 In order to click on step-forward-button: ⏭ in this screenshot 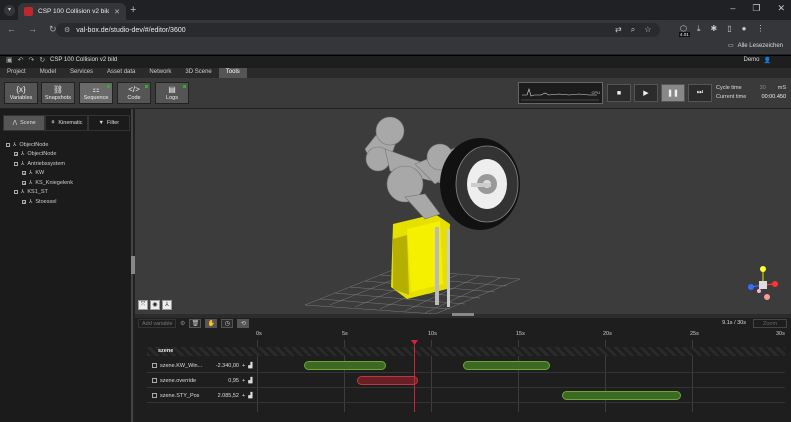, I will do `click(700, 93)`.